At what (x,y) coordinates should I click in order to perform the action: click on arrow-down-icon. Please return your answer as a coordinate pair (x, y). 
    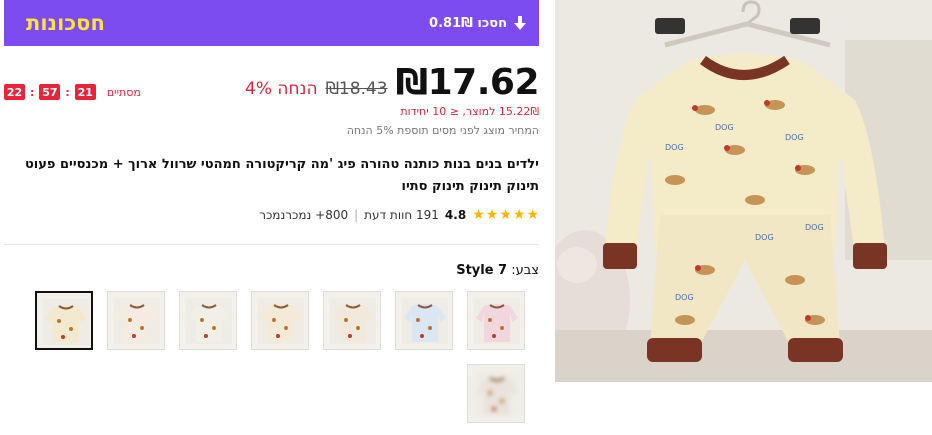
    Looking at the image, I should click on (520, 23).